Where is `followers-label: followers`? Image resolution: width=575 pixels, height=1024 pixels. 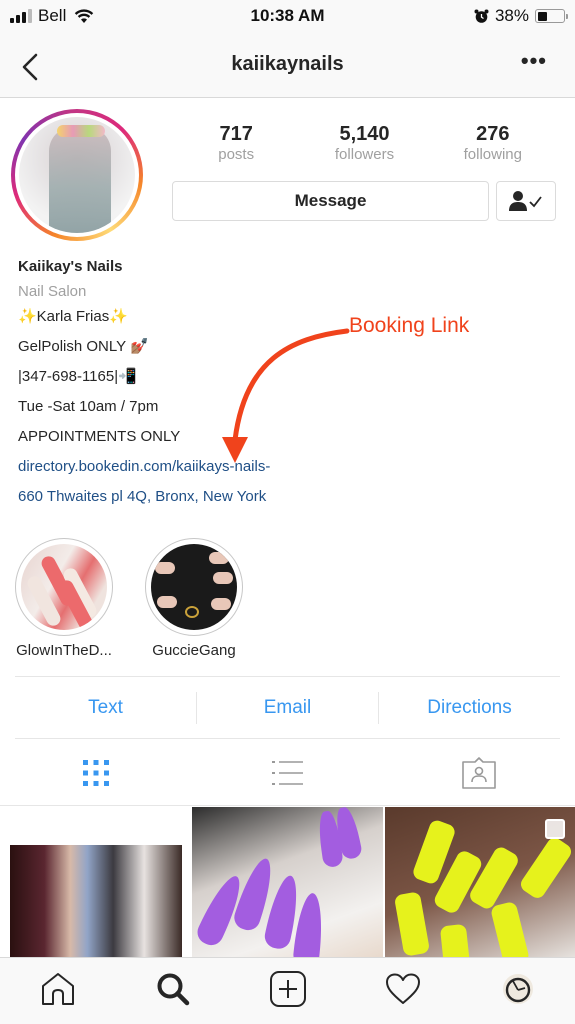 followers-label: followers is located at coordinates (364, 154).